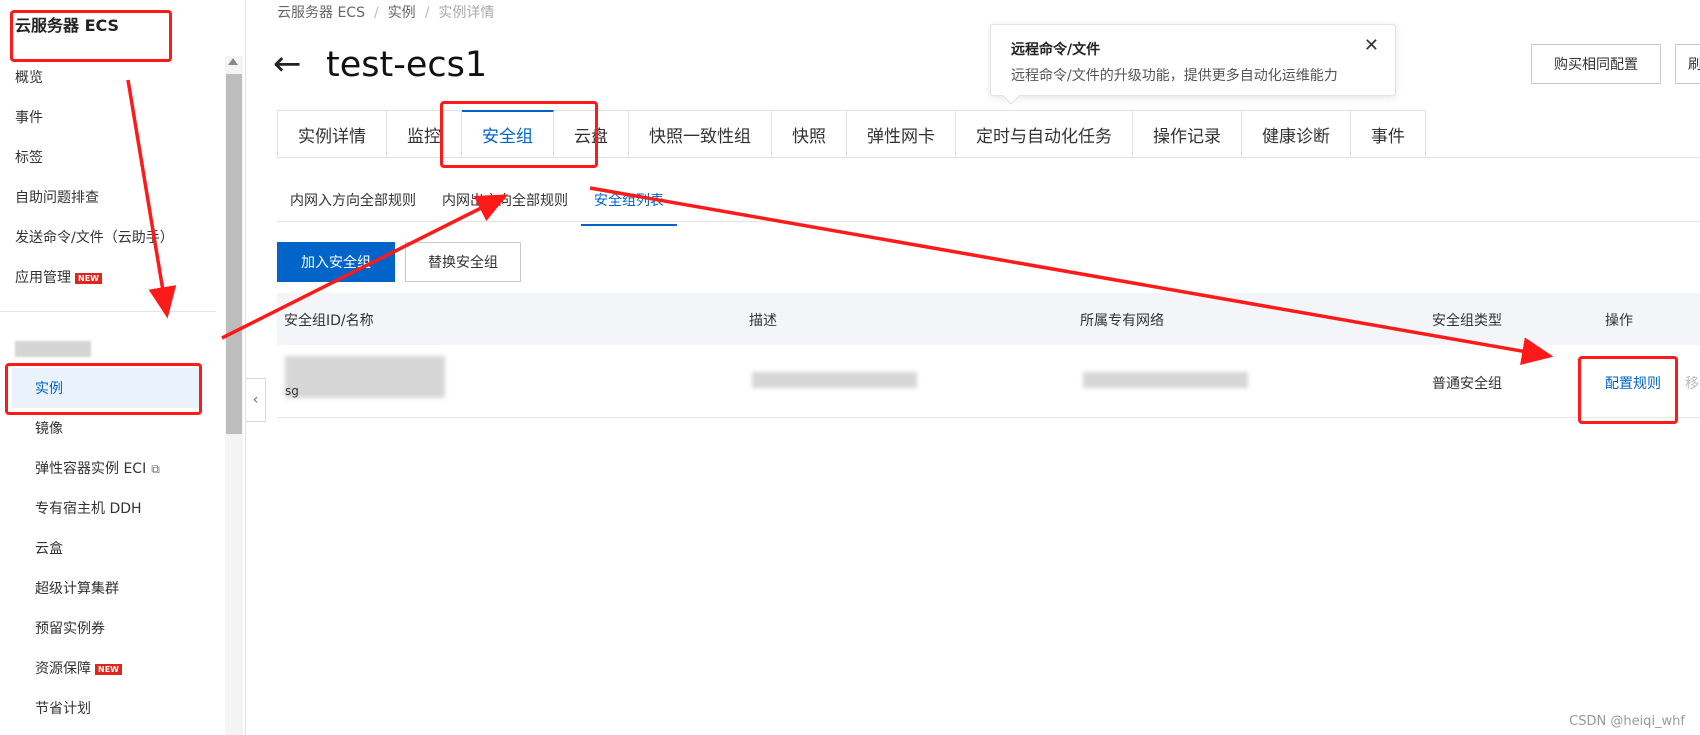  What do you see at coordinates (1071, 275) in the screenshot?
I see `arrow-tab-to-configure` at bounding box center [1071, 275].